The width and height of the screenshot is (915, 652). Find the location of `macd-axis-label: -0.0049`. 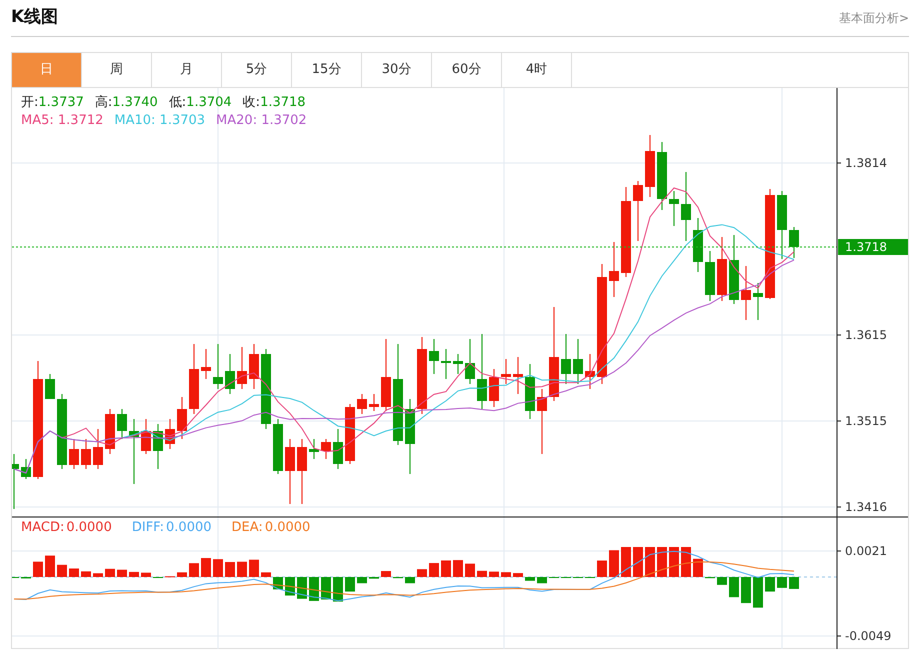

macd-axis-label: -0.0049 is located at coordinates (868, 636).